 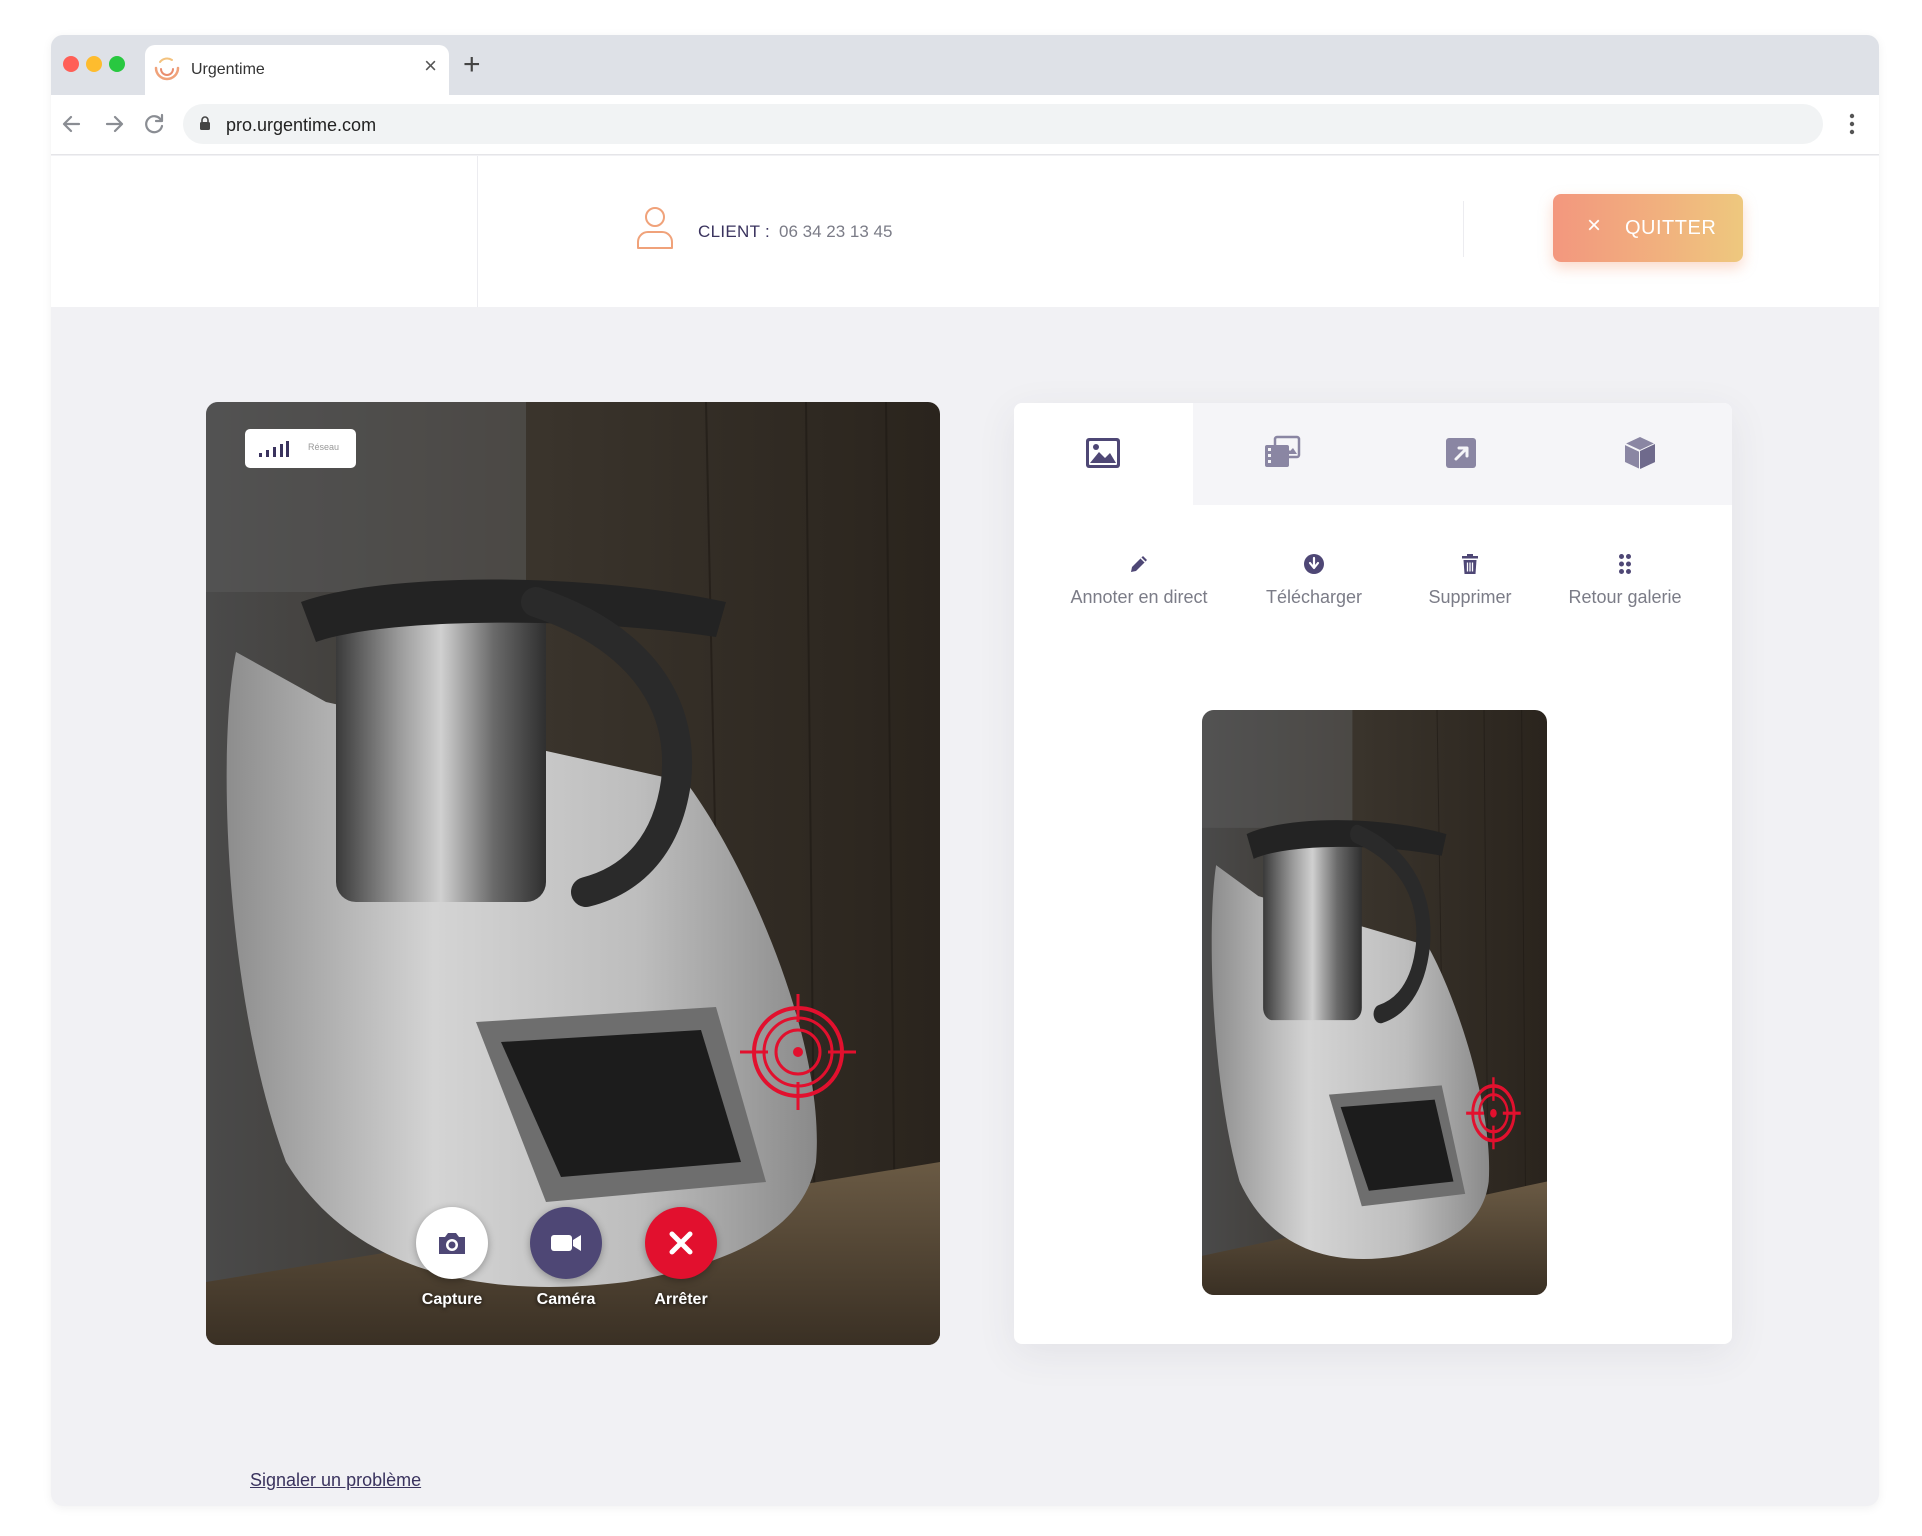 What do you see at coordinates (1671, 228) in the screenshot?
I see `quit-label: QUITTER` at bounding box center [1671, 228].